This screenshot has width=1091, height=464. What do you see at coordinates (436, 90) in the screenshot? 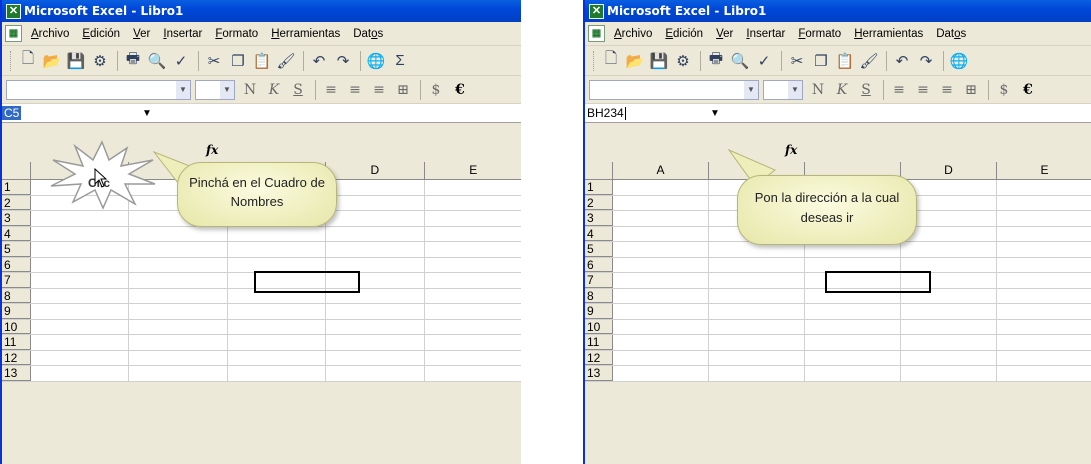
I see `currency-icon: $` at bounding box center [436, 90].